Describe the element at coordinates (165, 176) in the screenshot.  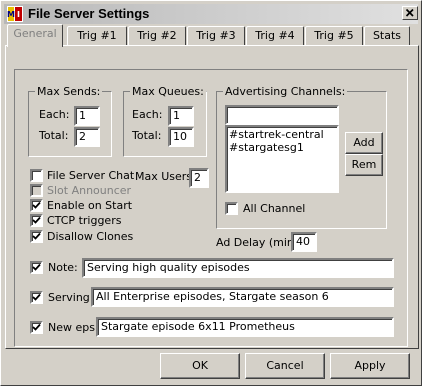
I see `max-users-label: Max Users:` at that location.